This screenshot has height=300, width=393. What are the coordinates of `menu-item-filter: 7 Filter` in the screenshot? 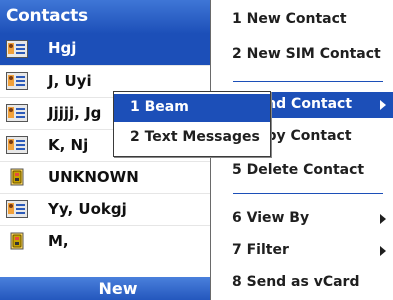 It's located at (302, 251).